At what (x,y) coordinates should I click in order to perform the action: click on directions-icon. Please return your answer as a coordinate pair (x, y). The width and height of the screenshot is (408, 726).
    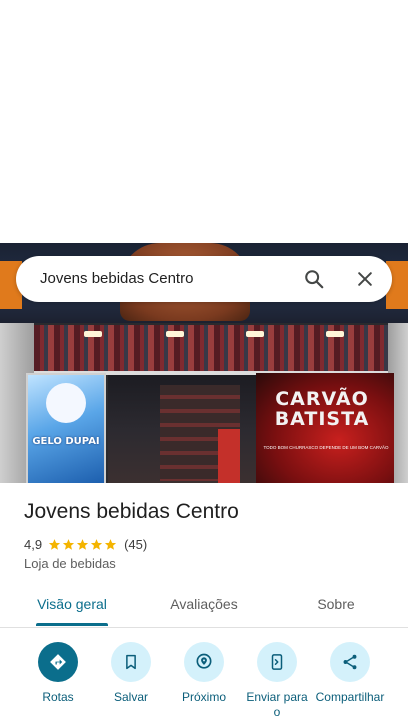
    Looking at the image, I should click on (58, 662).